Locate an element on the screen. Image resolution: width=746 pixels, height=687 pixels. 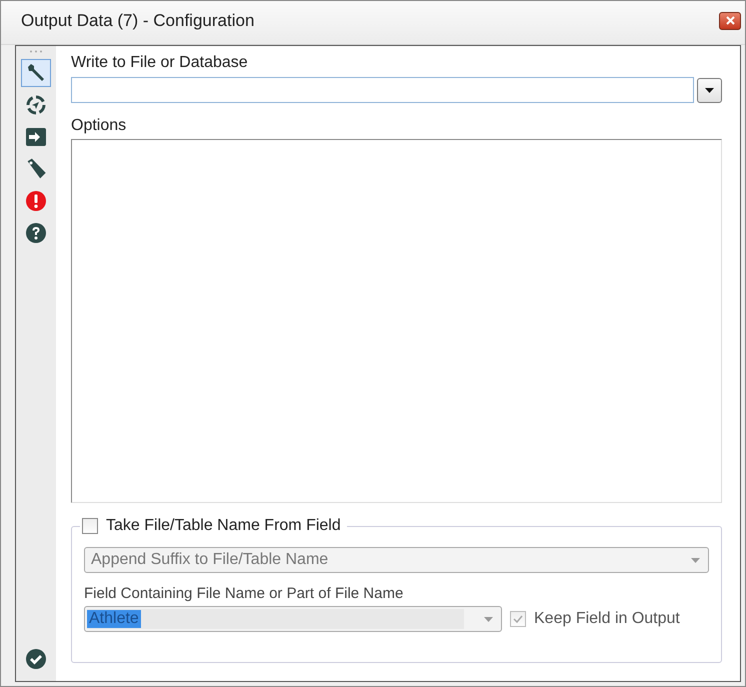
dropdown-button is located at coordinates (709, 90).